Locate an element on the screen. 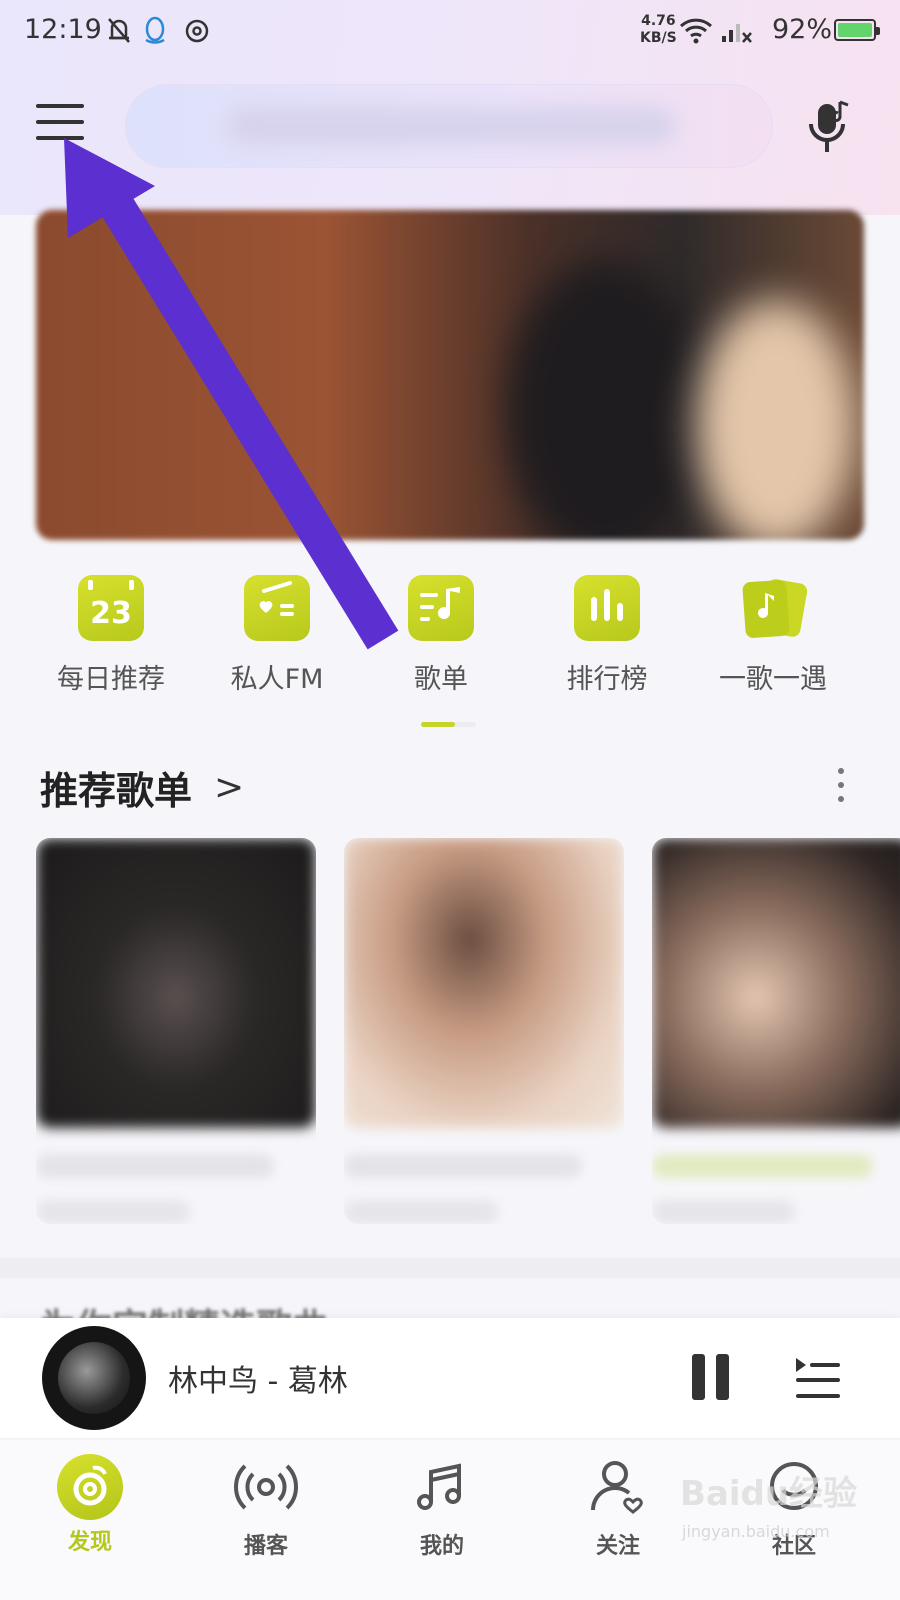 Image resolution: width=900 pixels, height=1600 pixels. network-speed: 4.76 KB/S is located at coordinates (658, 30).